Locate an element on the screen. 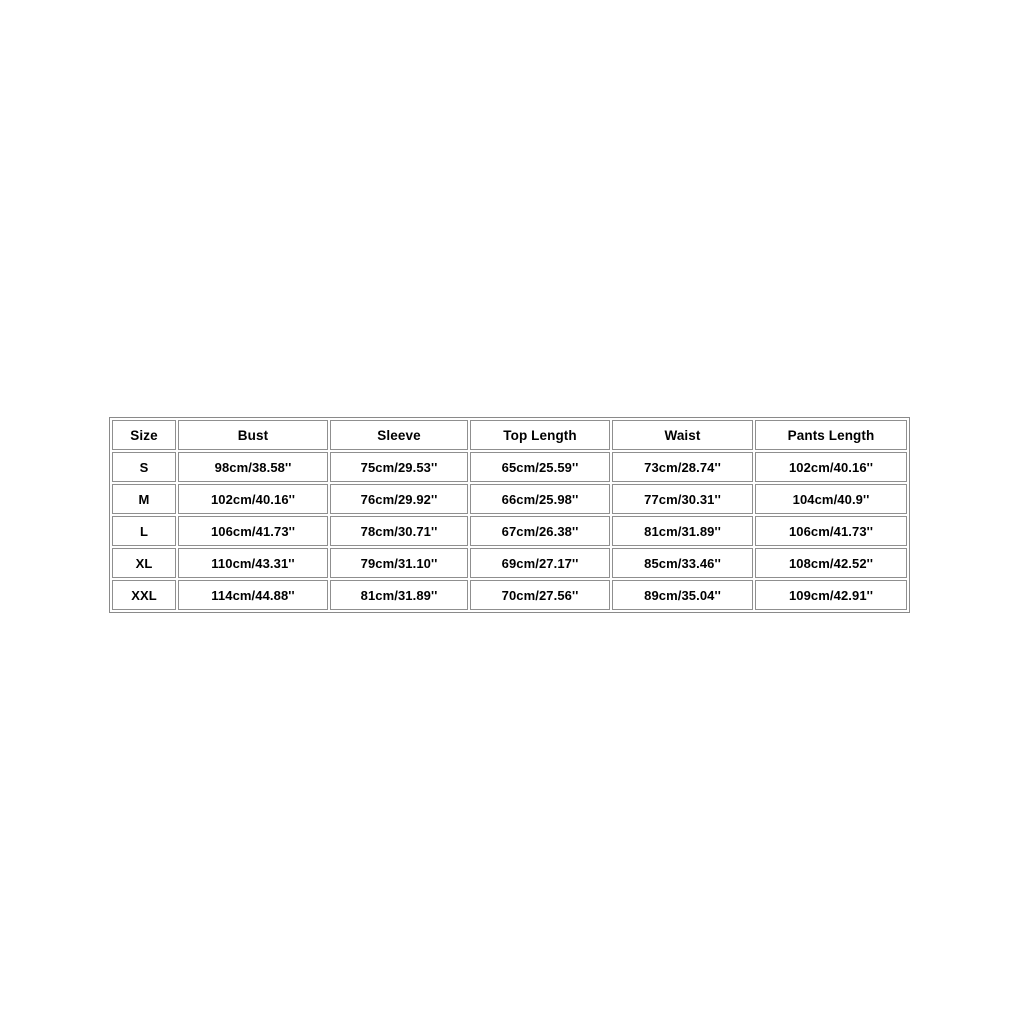  size-label-cell: M is located at coordinates (144, 499).